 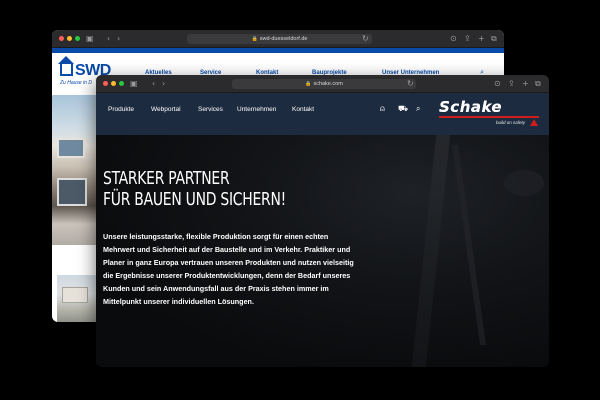 What do you see at coordinates (166, 109) in the screenshot?
I see `nav-item-webportal: Webportal` at bounding box center [166, 109].